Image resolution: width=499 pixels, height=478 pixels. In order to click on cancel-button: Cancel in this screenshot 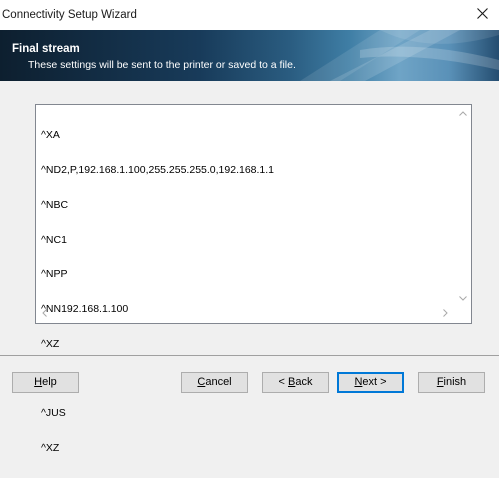, I will do `click(214, 382)`.